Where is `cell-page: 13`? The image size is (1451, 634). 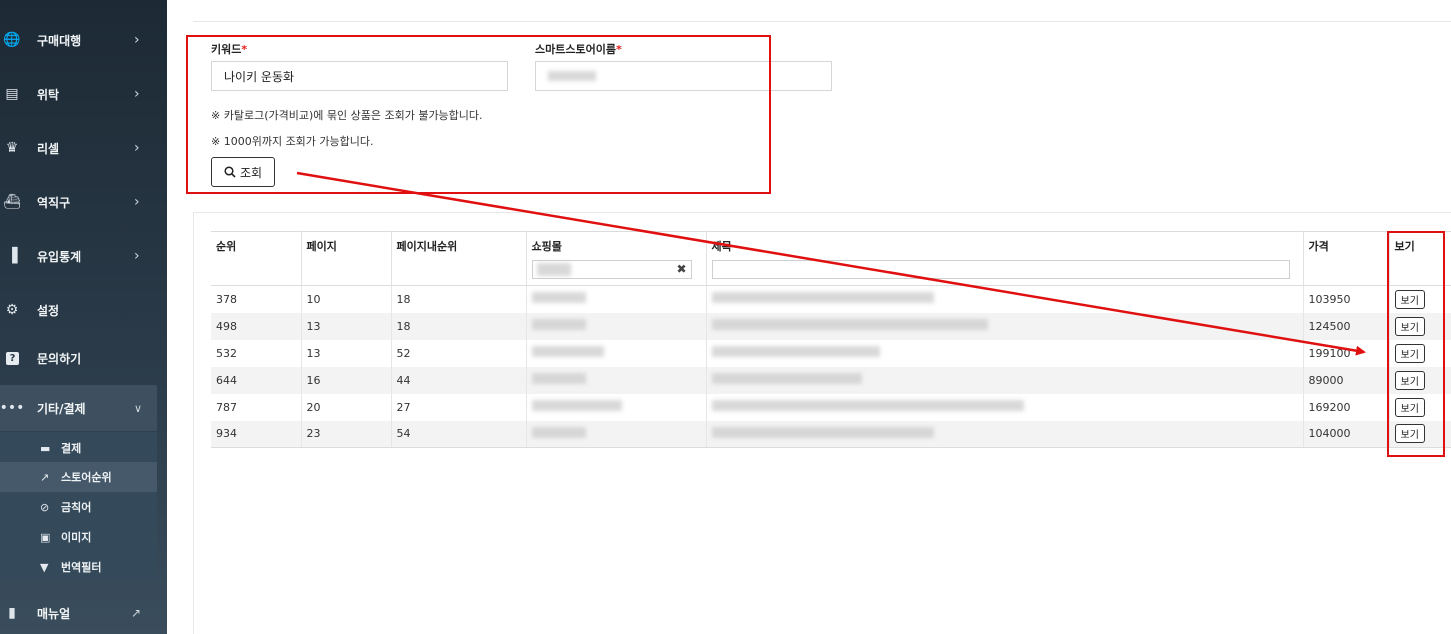 cell-page: 13 is located at coordinates (346, 326).